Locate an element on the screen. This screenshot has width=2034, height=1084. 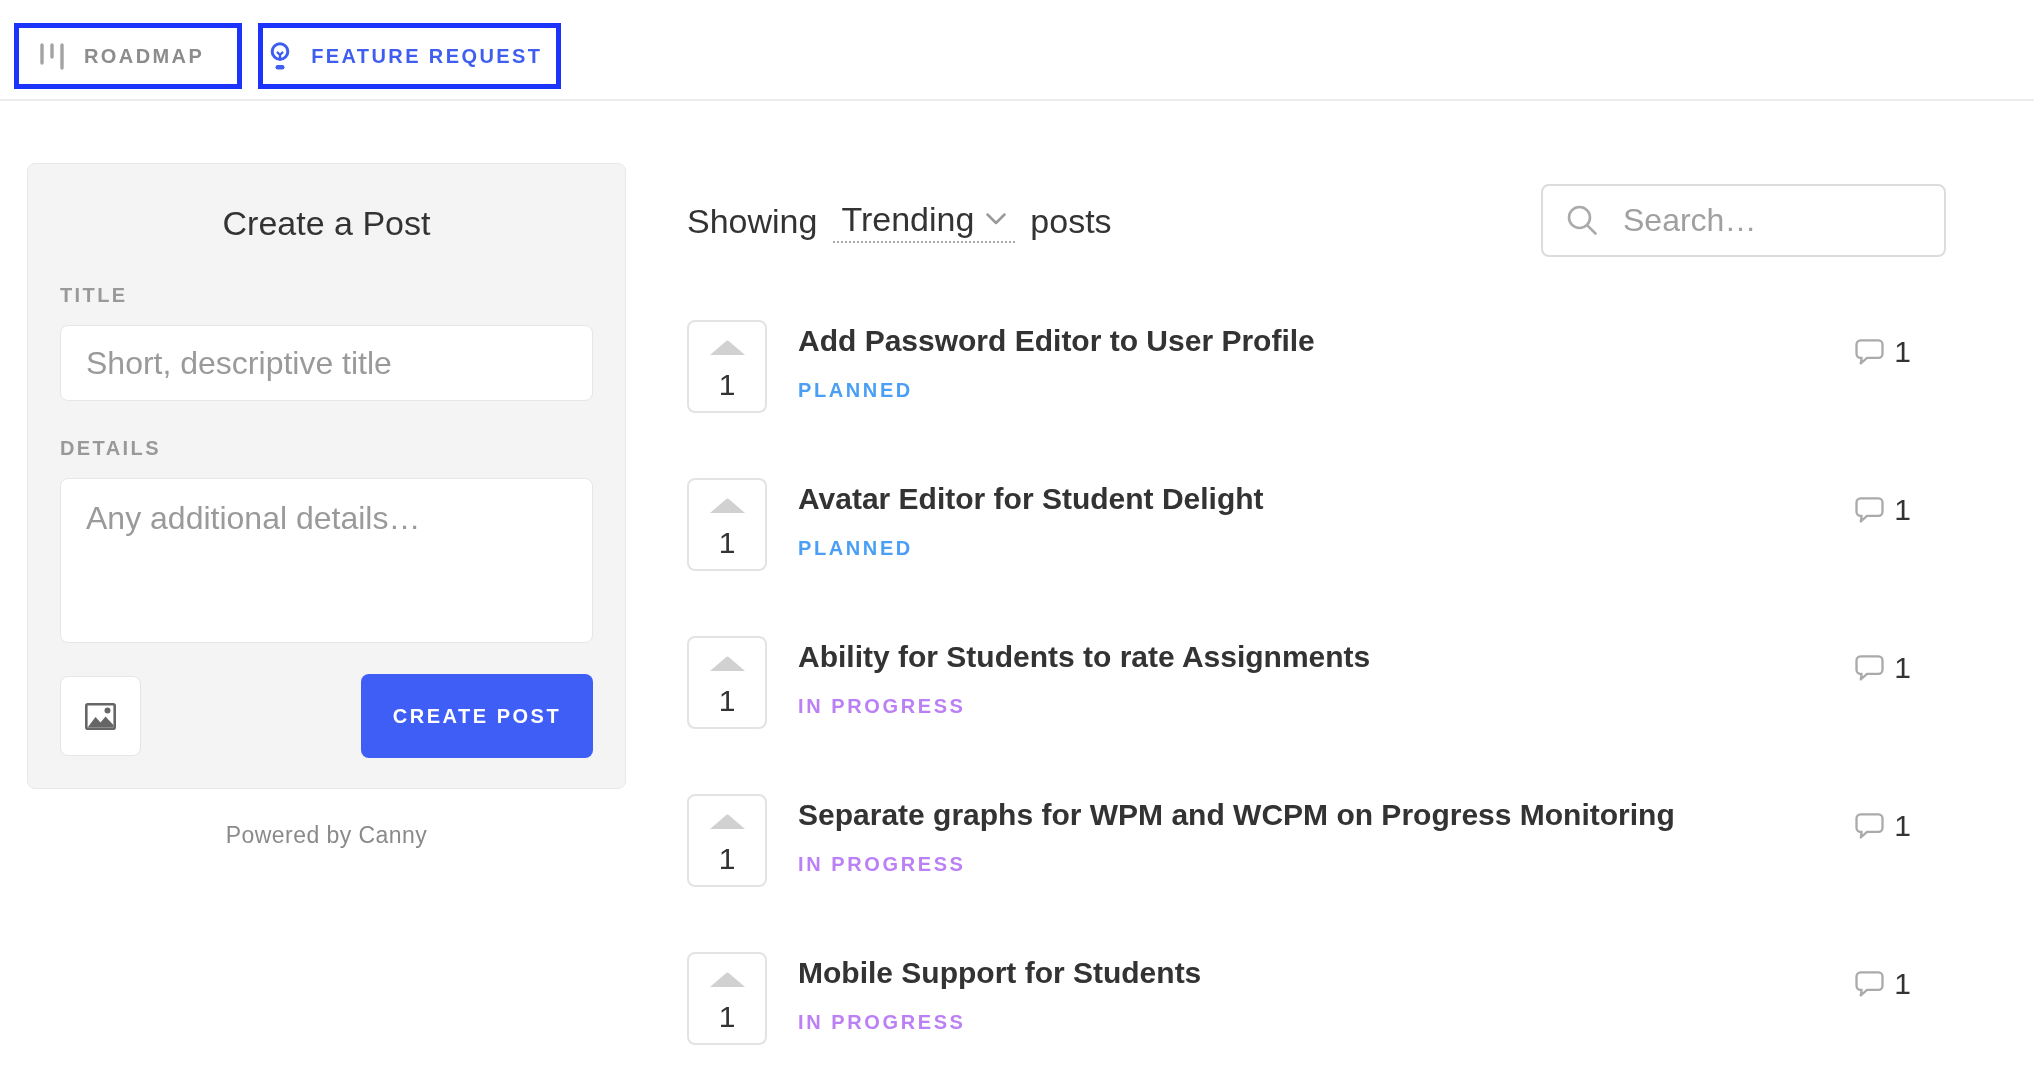
post-title: Add Password Editor to User Profile is located at coordinates (1056, 341).